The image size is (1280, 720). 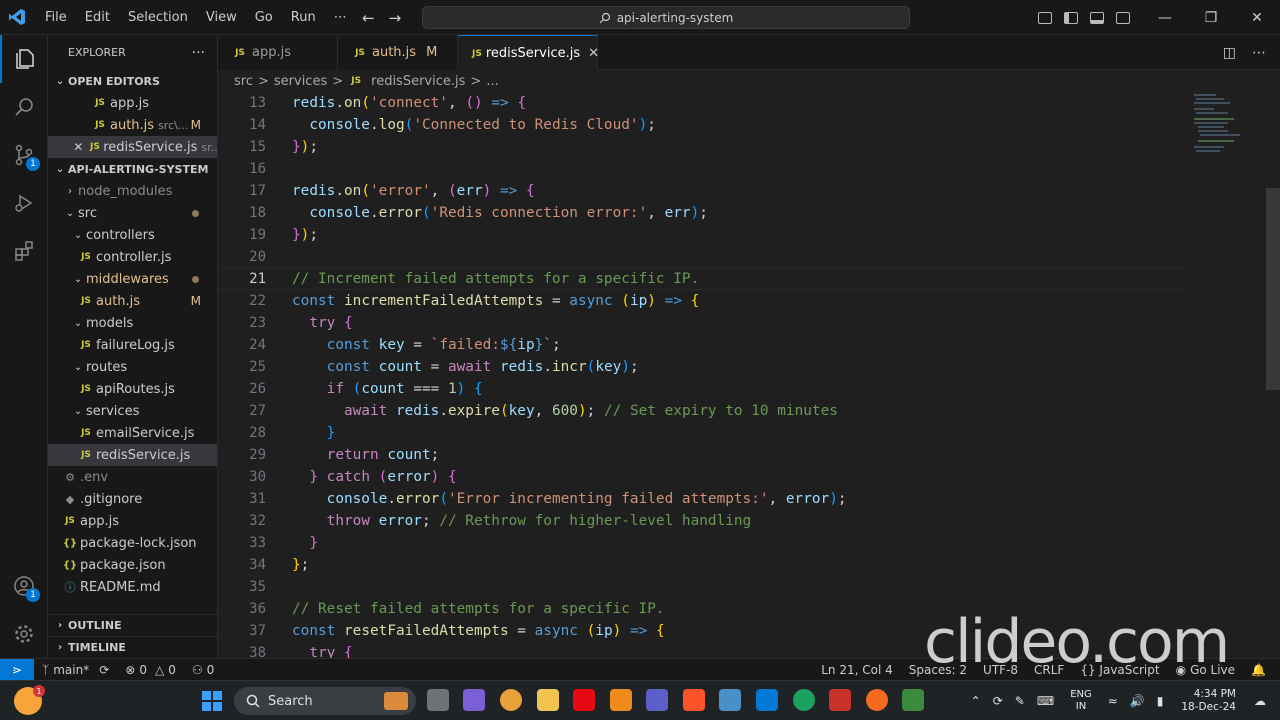 What do you see at coordinates (1119, 670) in the screenshot?
I see `language-mode: {} JavaScript` at bounding box center [1119, 670].